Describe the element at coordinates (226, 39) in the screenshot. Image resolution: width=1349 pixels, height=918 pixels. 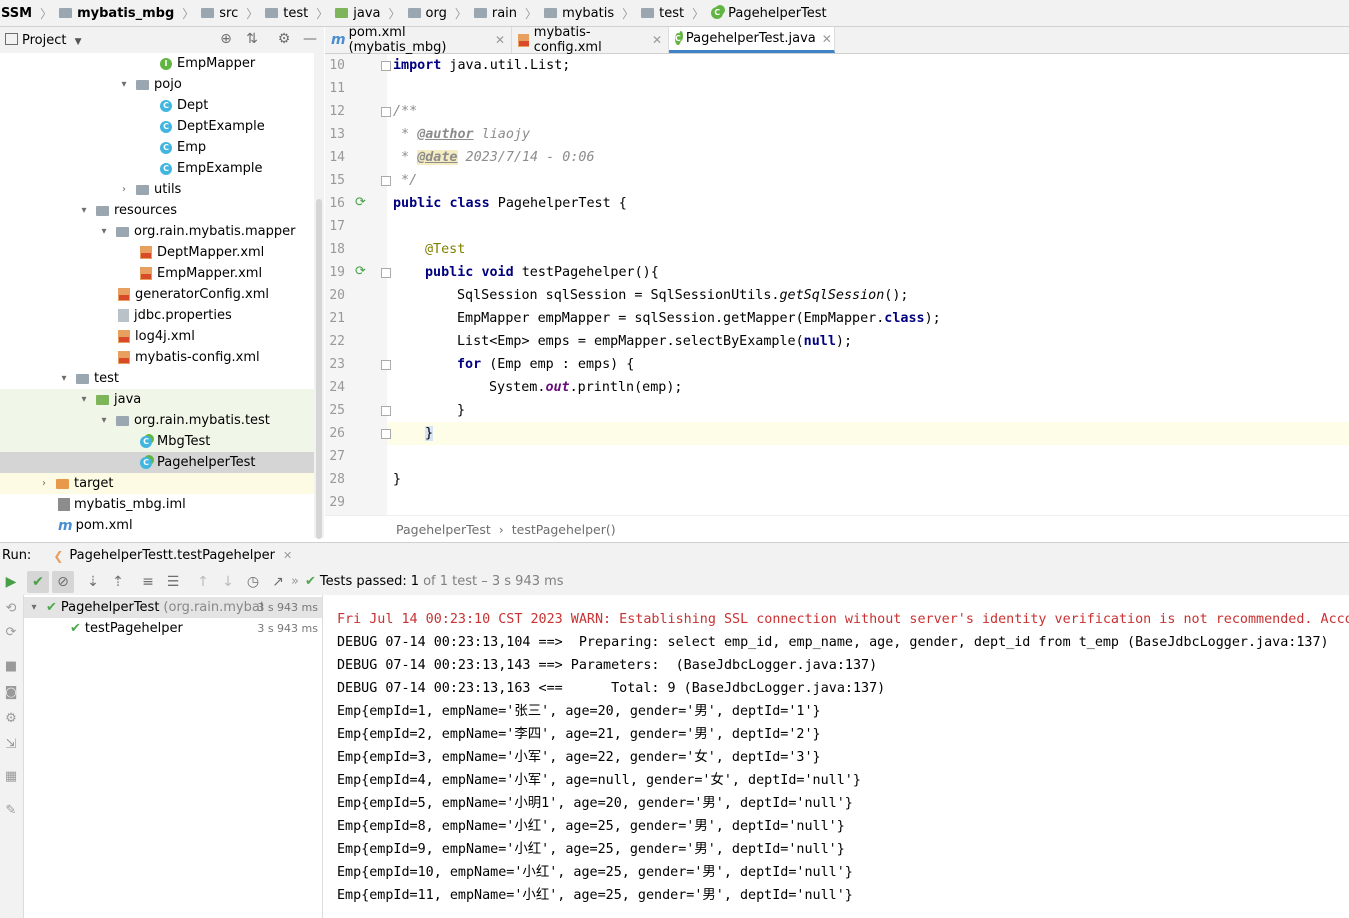
I see `locate-icon: ⊕` at that location.